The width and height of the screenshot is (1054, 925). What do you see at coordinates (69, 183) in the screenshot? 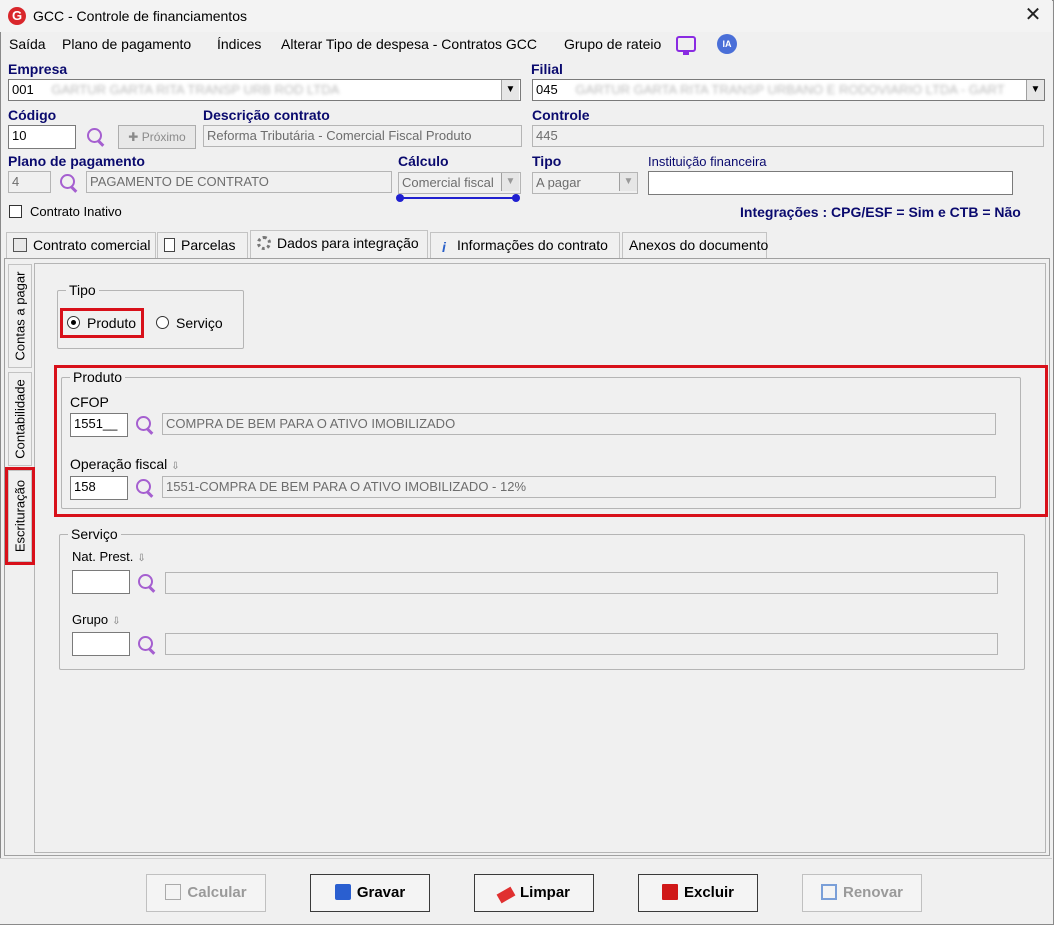
I see `plano-search-icon` at bounding box center [69, 183].